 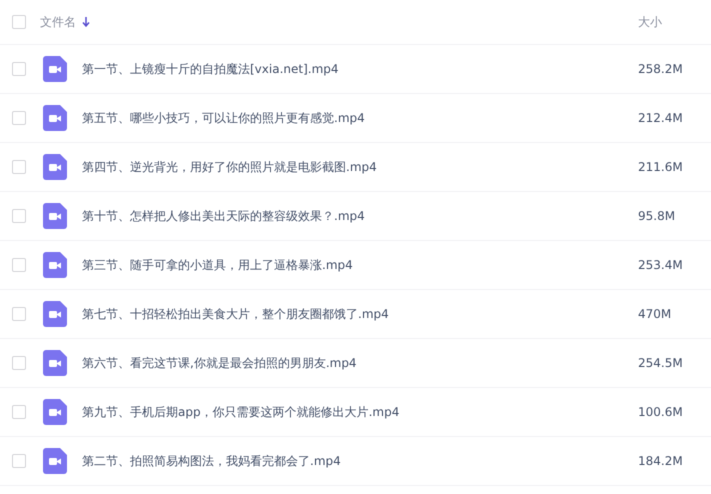 What do you see at coordinates (655, 314) in the screenshot?
I see `file-size: 470M` at bounding box center [655, 314].